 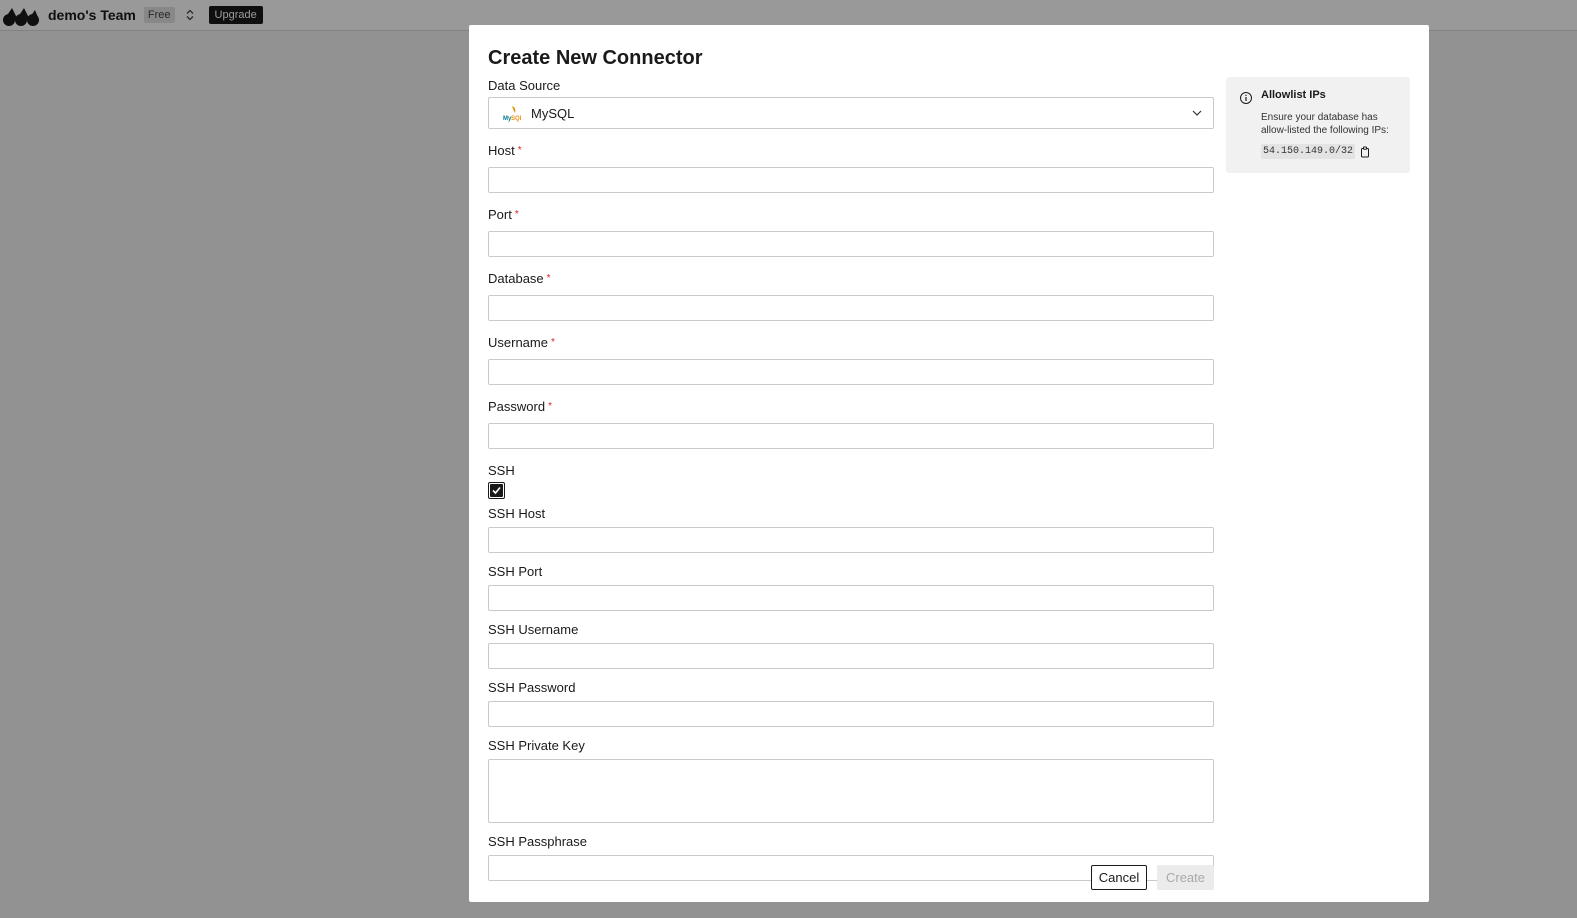 What do you see at coordinates (505, 150) in the screenshot?
I see `host-label: Host *` at bounding box center [505, 150].